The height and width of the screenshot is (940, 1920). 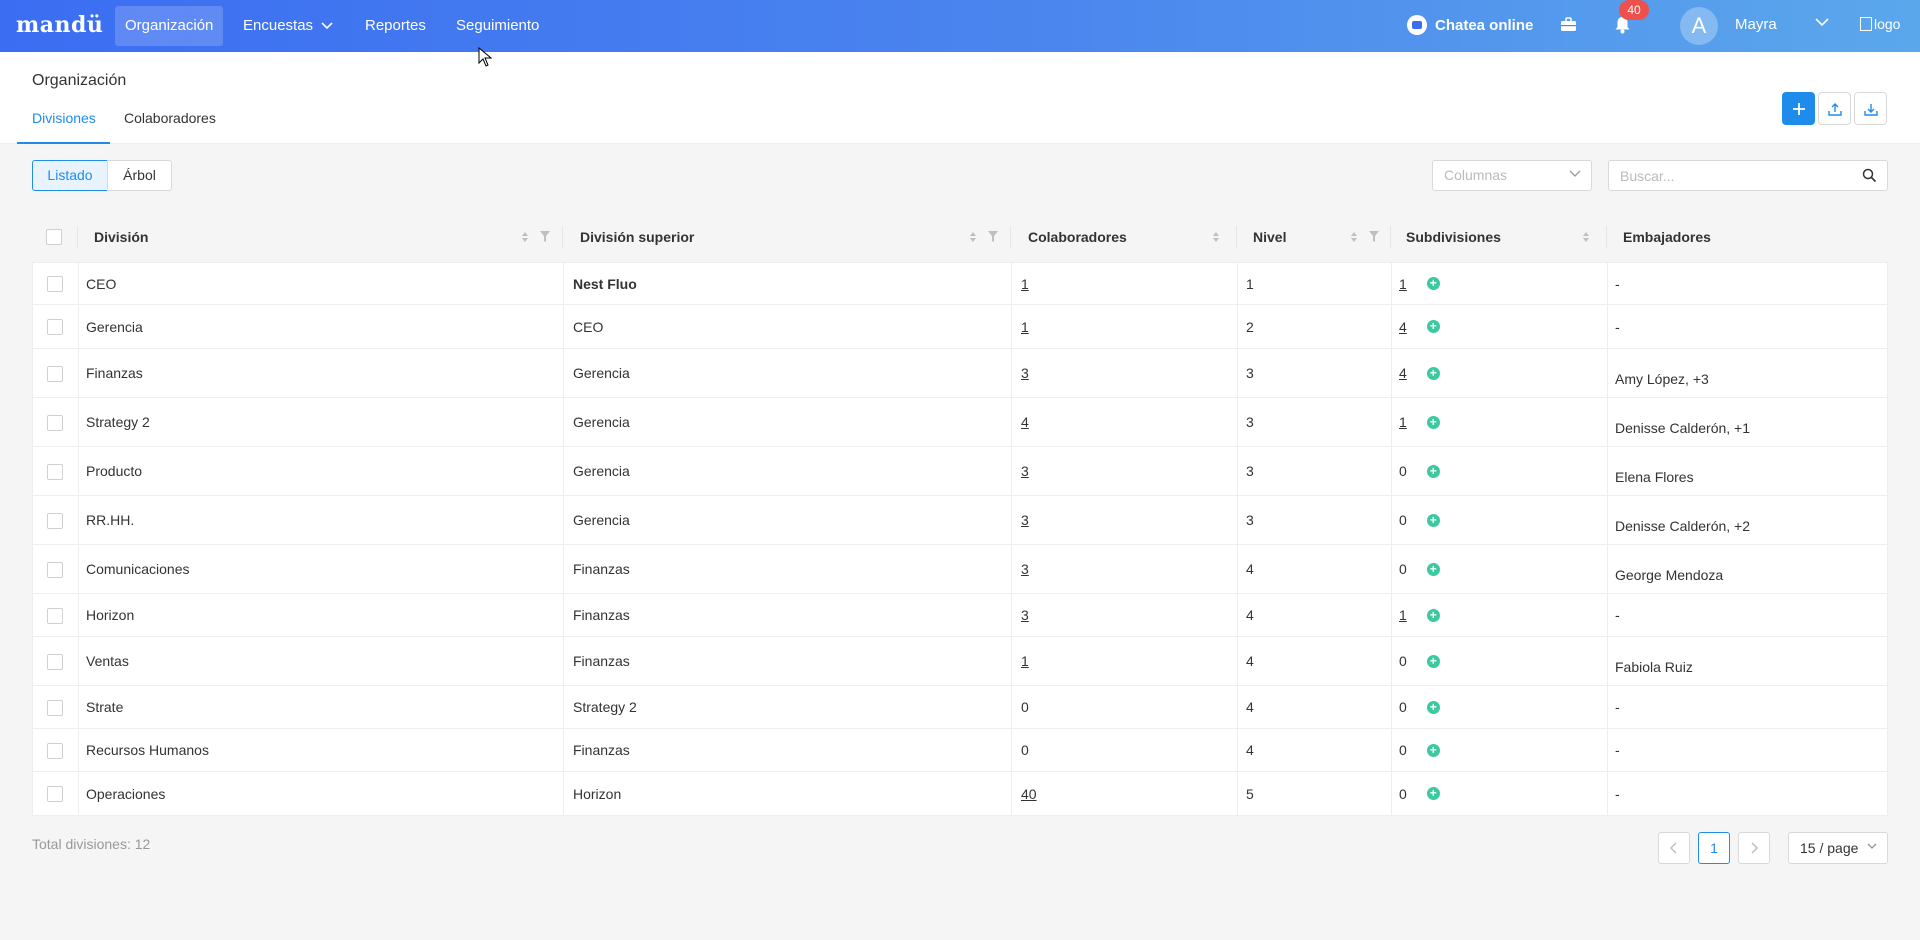 What do you see at coordinates (395, 26) in the screenshot?
I see `nav-reportes: Reportes` at bounding box center [395, 26].